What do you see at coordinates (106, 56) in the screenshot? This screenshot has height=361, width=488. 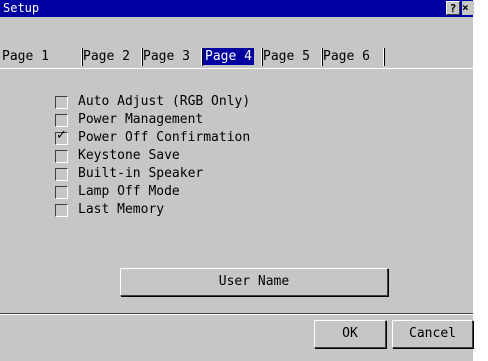 I see `tab-label: Page 2` at bounding box center [106, 56].